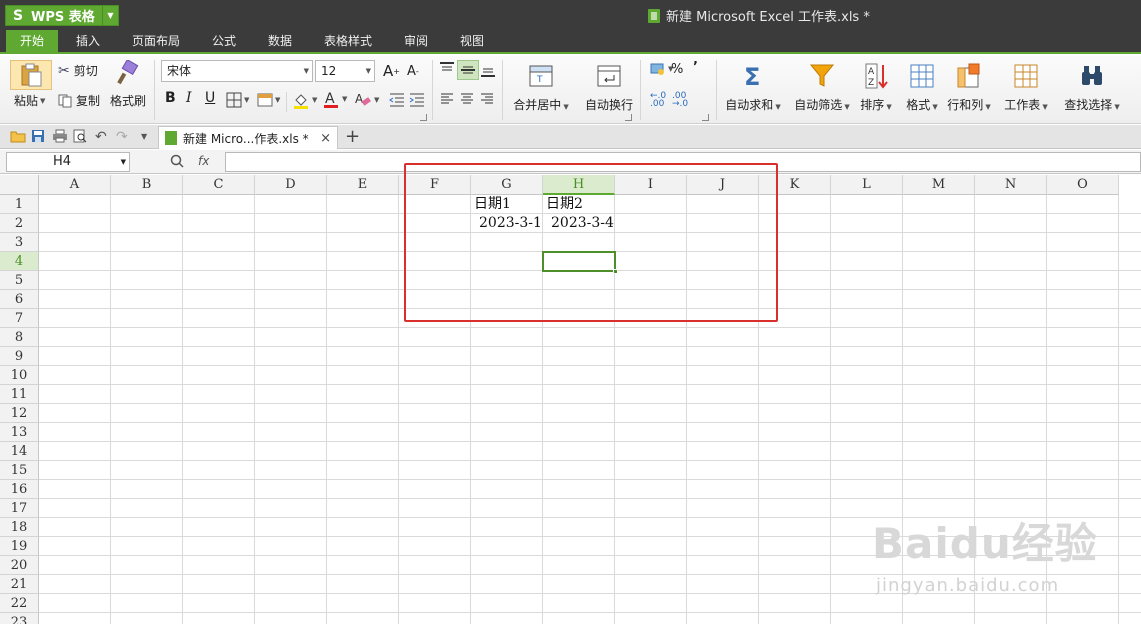 The width and height of the screenshot is (1141, 624). I want to click on align-middle-button, so click(468, 70).